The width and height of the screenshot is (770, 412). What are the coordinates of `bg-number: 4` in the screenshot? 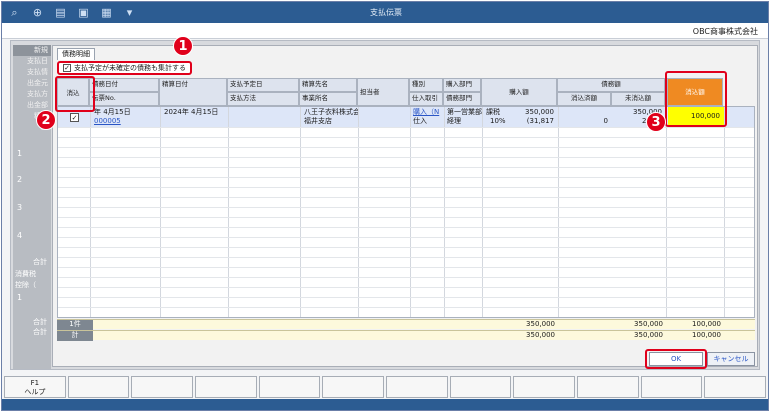 It's located at (20, 235).